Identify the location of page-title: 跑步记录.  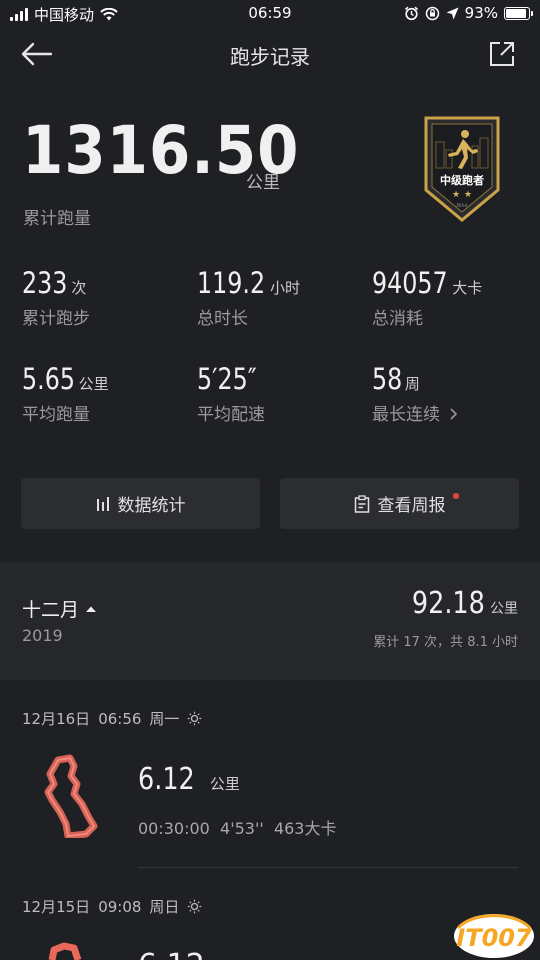
(270, 57).